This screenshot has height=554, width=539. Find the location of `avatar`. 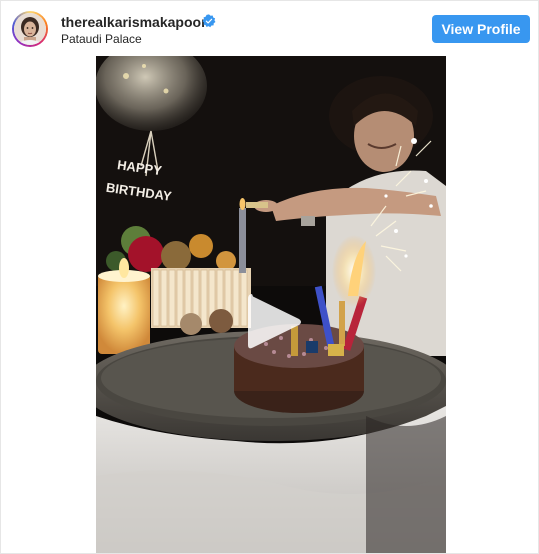

avatar is located at coordinates (30, 29).